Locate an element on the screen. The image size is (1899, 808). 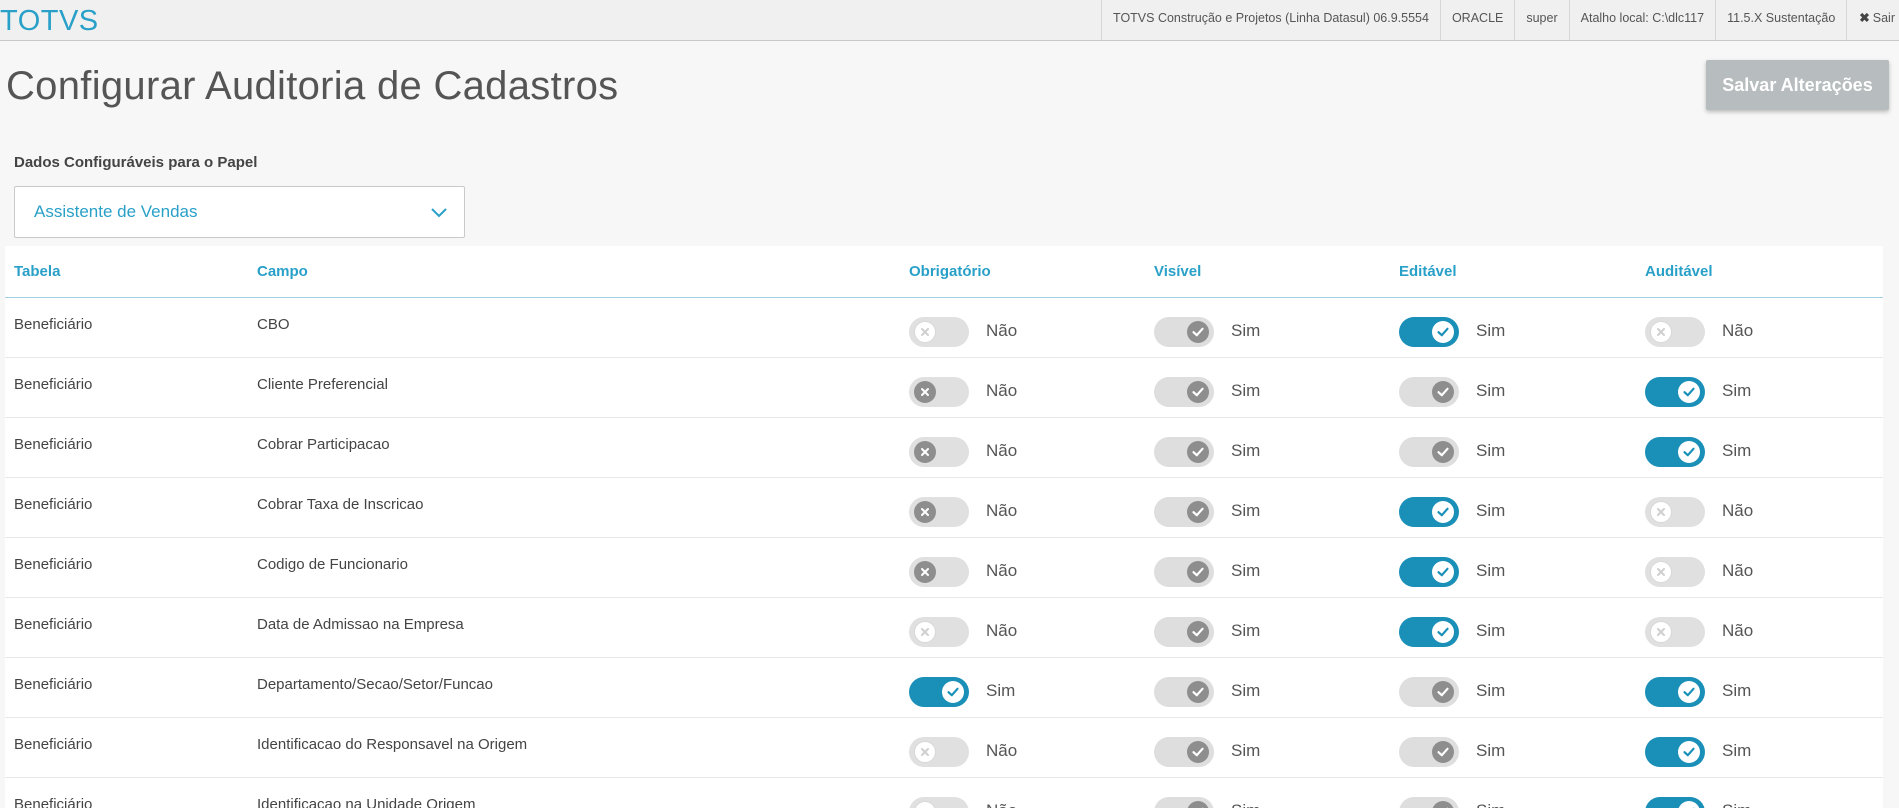
cell-campo: Codigo de Funcionario is located at coordinates (332, 564).